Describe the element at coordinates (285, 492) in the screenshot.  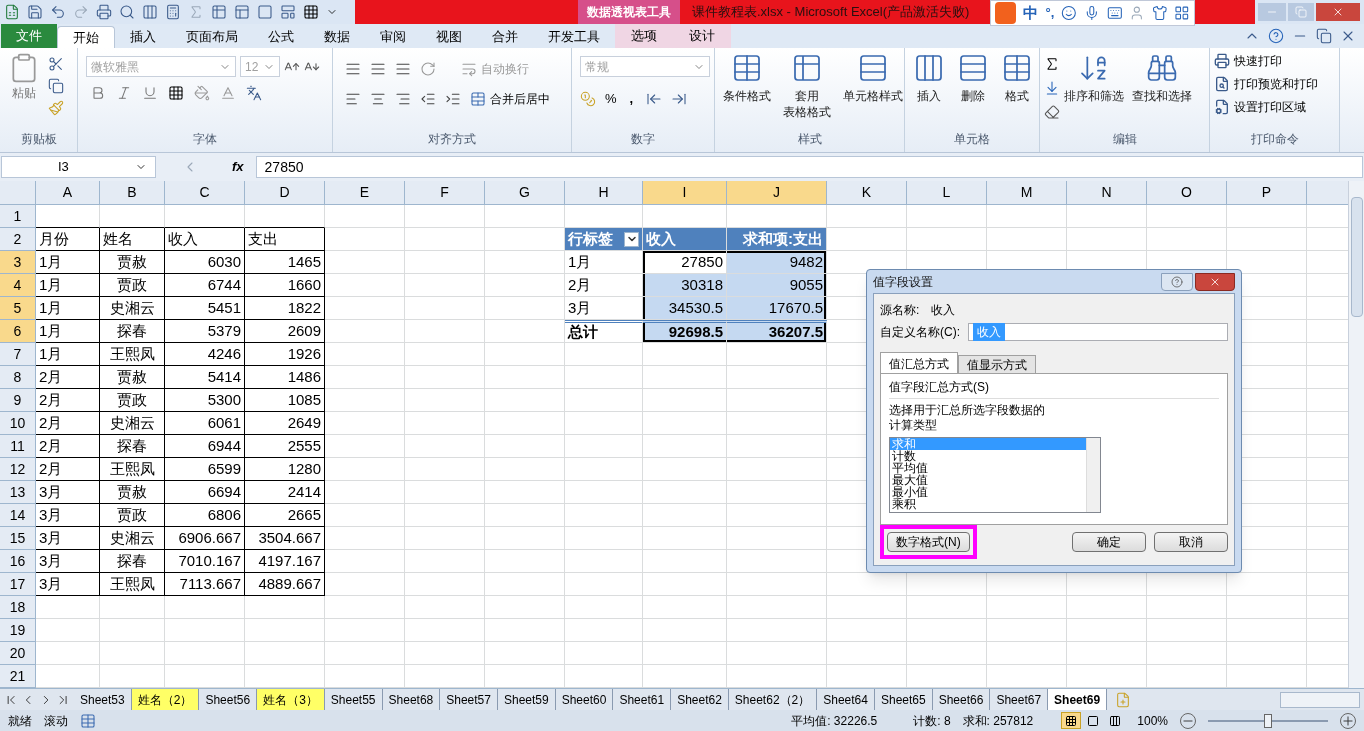
I see `table-cell: 2414` at that location.